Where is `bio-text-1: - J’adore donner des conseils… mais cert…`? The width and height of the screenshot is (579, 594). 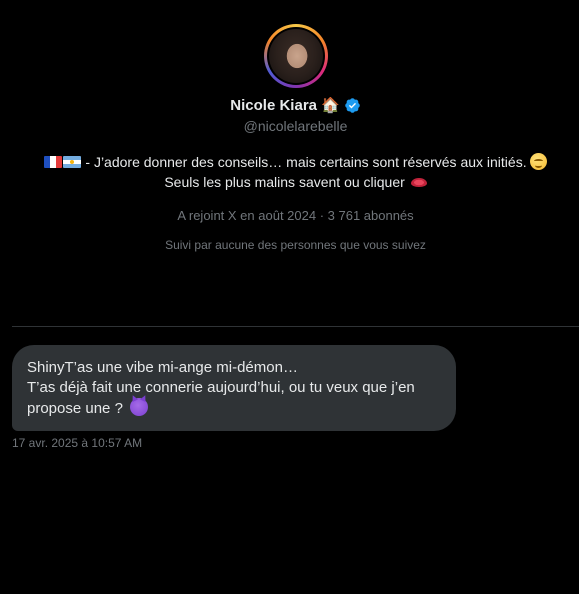 bio-text-1: - J’adore donner des conseils… mais cert… is located at coordinates (306, 162).